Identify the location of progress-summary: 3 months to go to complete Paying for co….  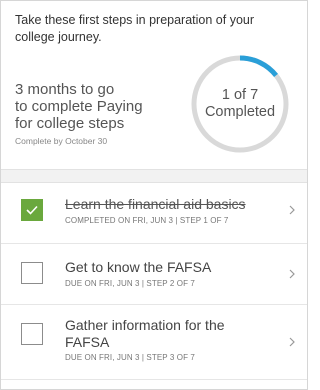
(100, 113).